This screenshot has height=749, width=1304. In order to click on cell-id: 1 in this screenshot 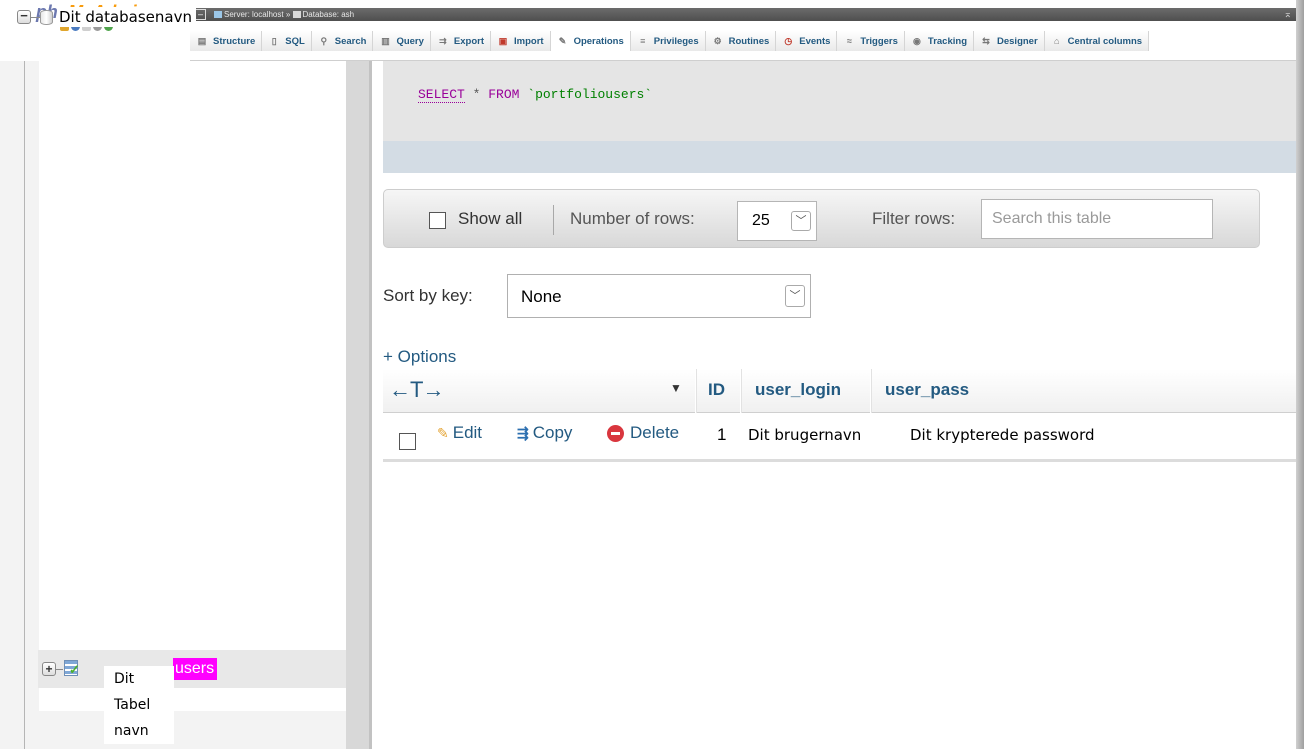, I will do `click(722, 434)`.